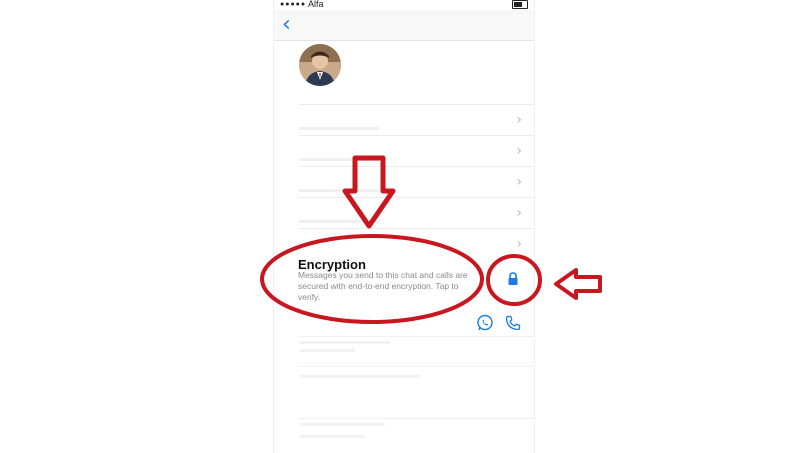  I want to click on phone-icon, so click(513, 323).